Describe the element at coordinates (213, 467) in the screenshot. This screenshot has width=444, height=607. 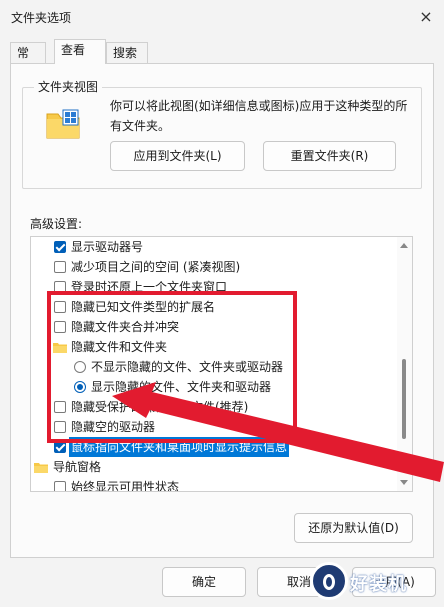
I see `group-navigation-pane: 导航窗格` at that location.